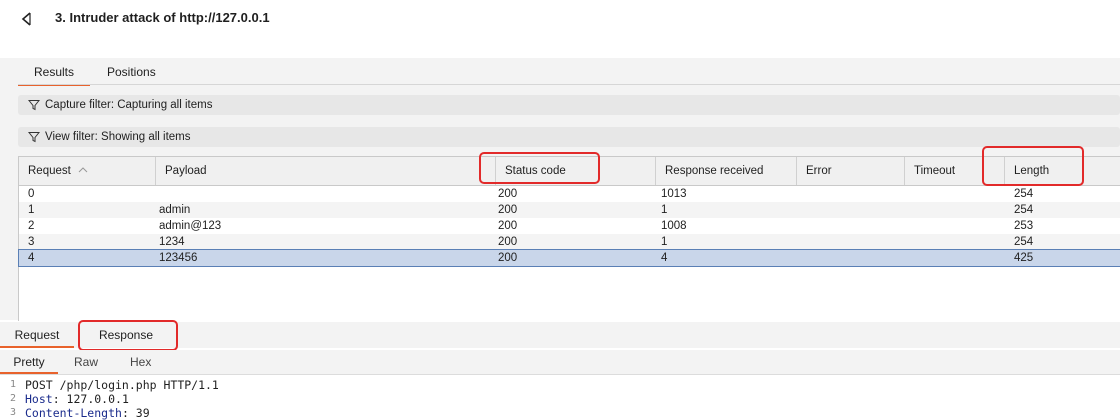 Image resolution: width=1120 pixels, height=420 pixels. What do you see at coordinates (31, 242) in the screenshot?
I see `cell-request: 3` at bounding box center [31, 242].